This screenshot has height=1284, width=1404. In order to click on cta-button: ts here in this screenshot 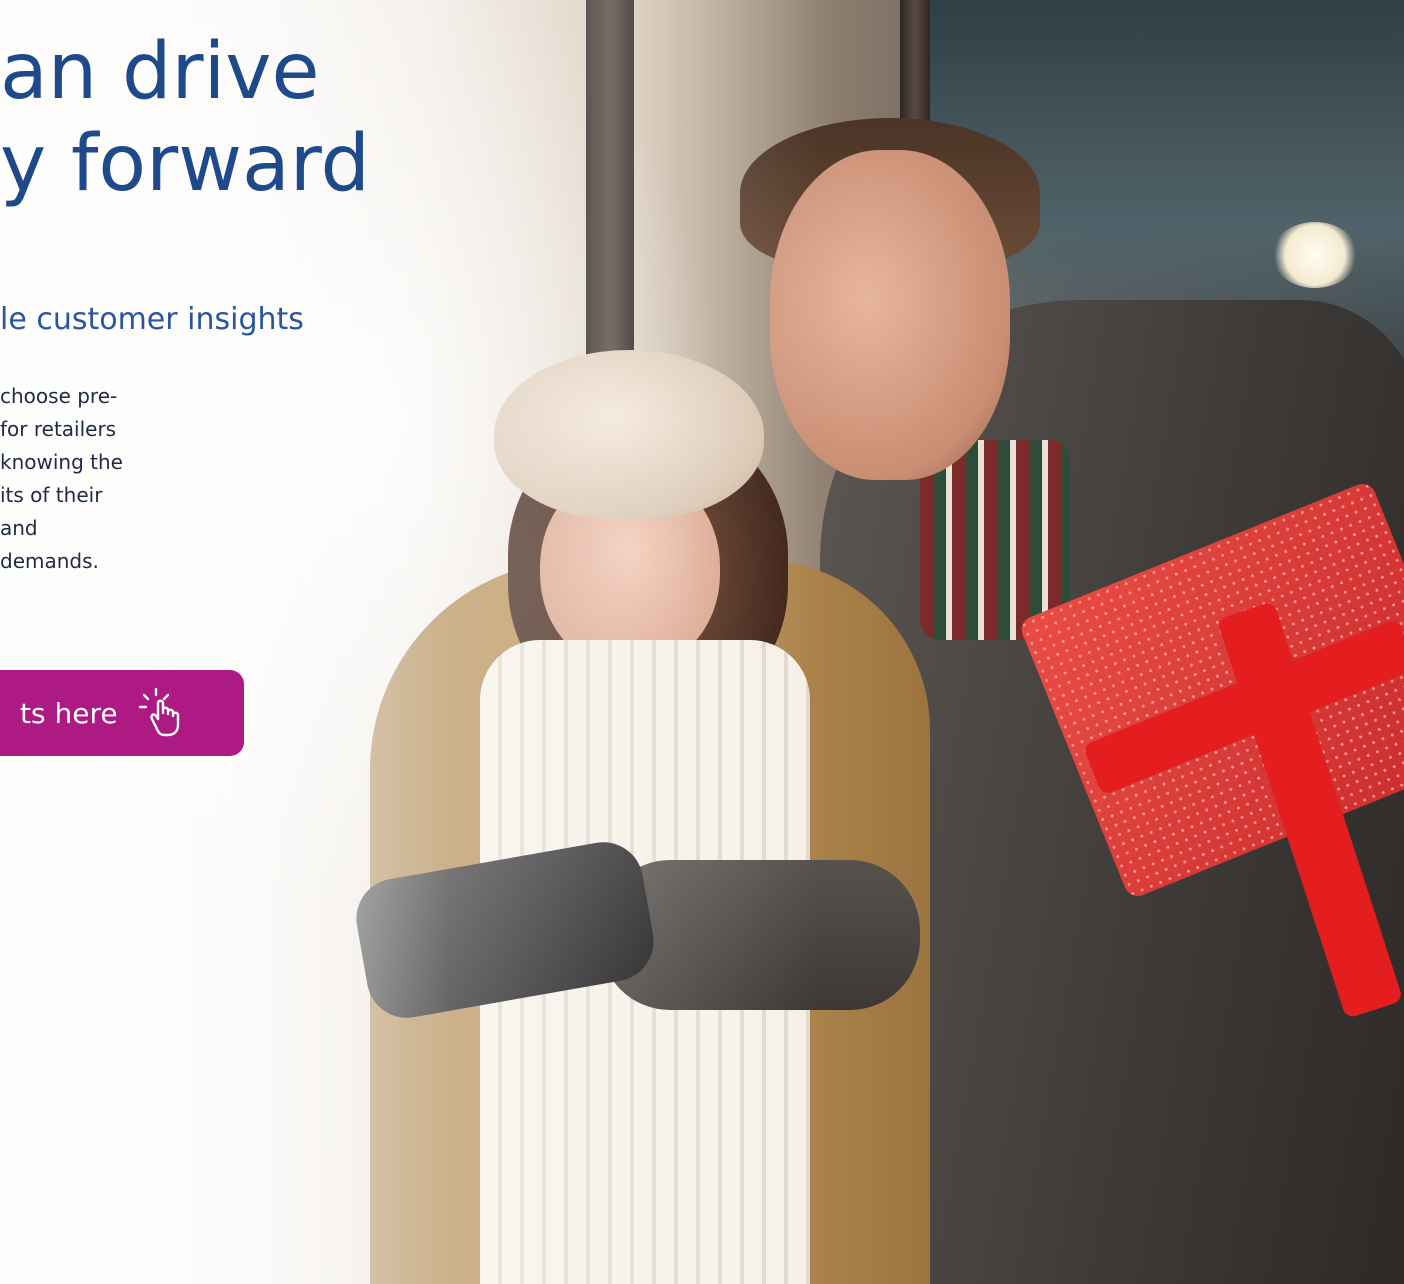, I will do `click(122, 713)`.